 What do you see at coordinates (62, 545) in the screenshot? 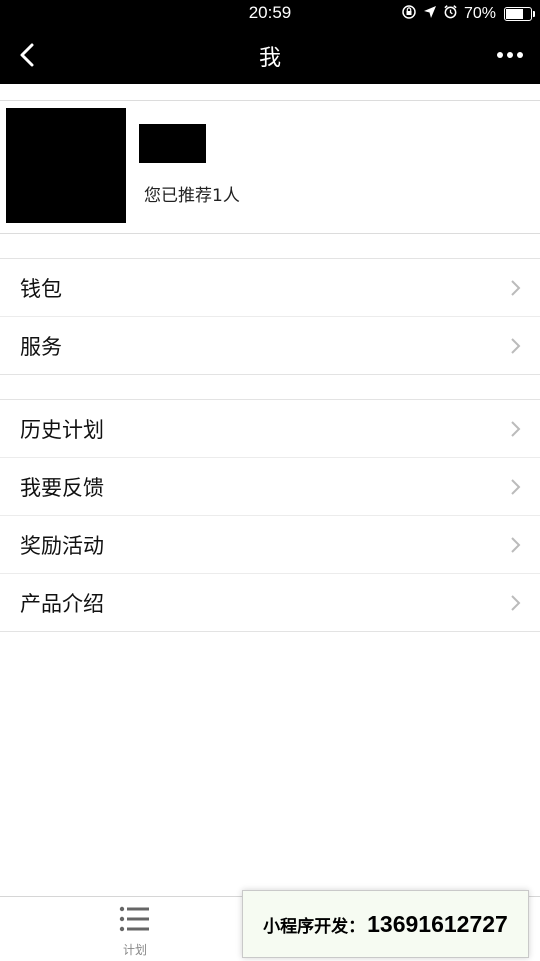
I see `menu-item-label: 奖励活动` at bounding box center [62, 545].